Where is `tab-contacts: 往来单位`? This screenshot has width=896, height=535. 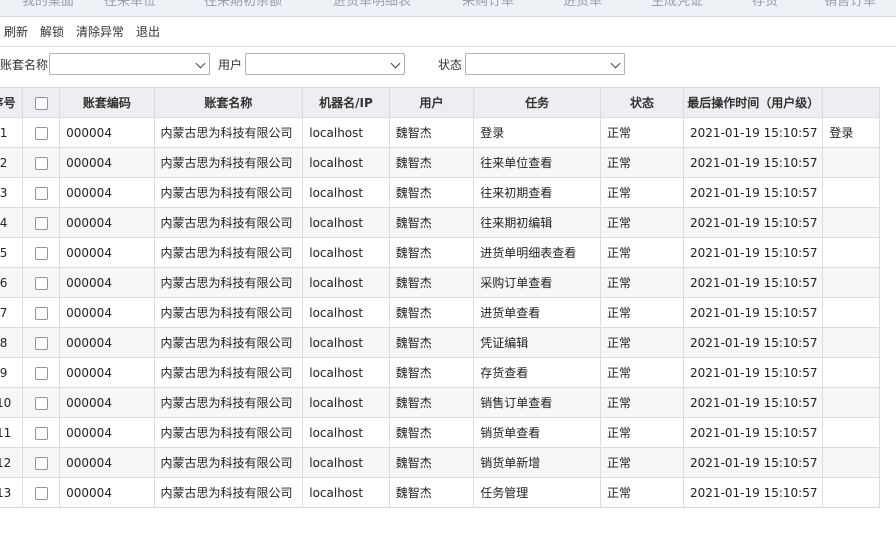
tab-contacts: 往来单位 is located at coordinates (130, 6).